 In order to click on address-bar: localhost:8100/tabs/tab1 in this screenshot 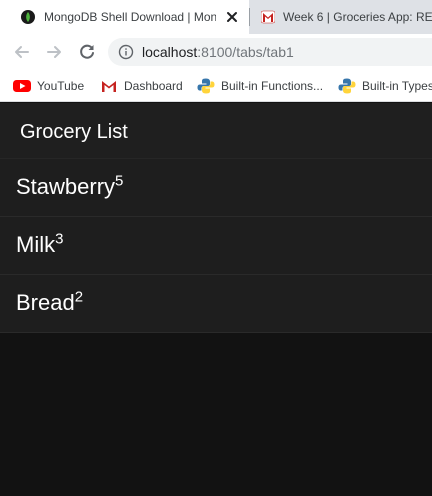, I will do `click(270, 52)`.